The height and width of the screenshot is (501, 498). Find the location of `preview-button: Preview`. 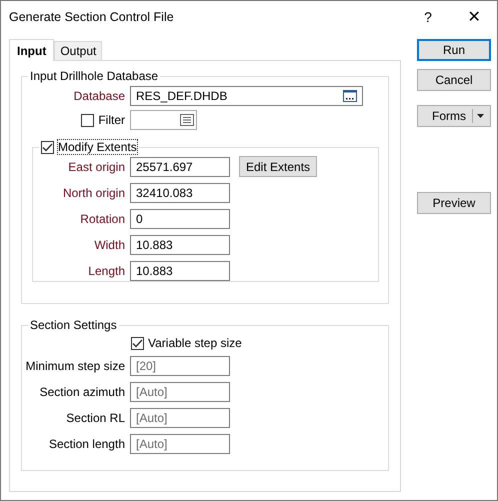

preview-button: Preview is located at coordinates (454, 203).